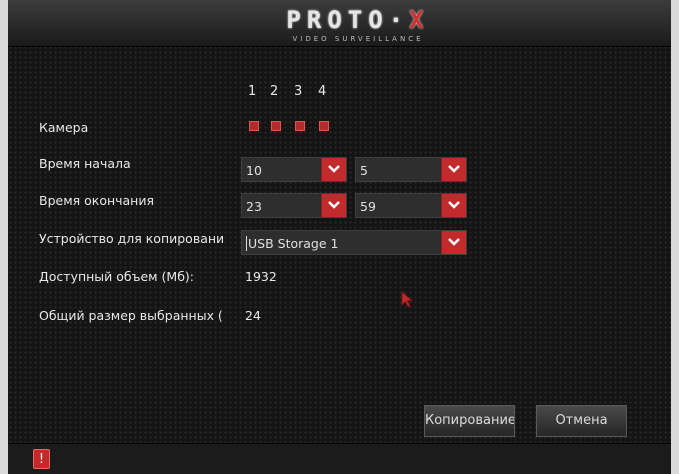  Describe the element at coordinates (97, 200) in the screenshot. I see `end-time-label: Время окончания` at that location.